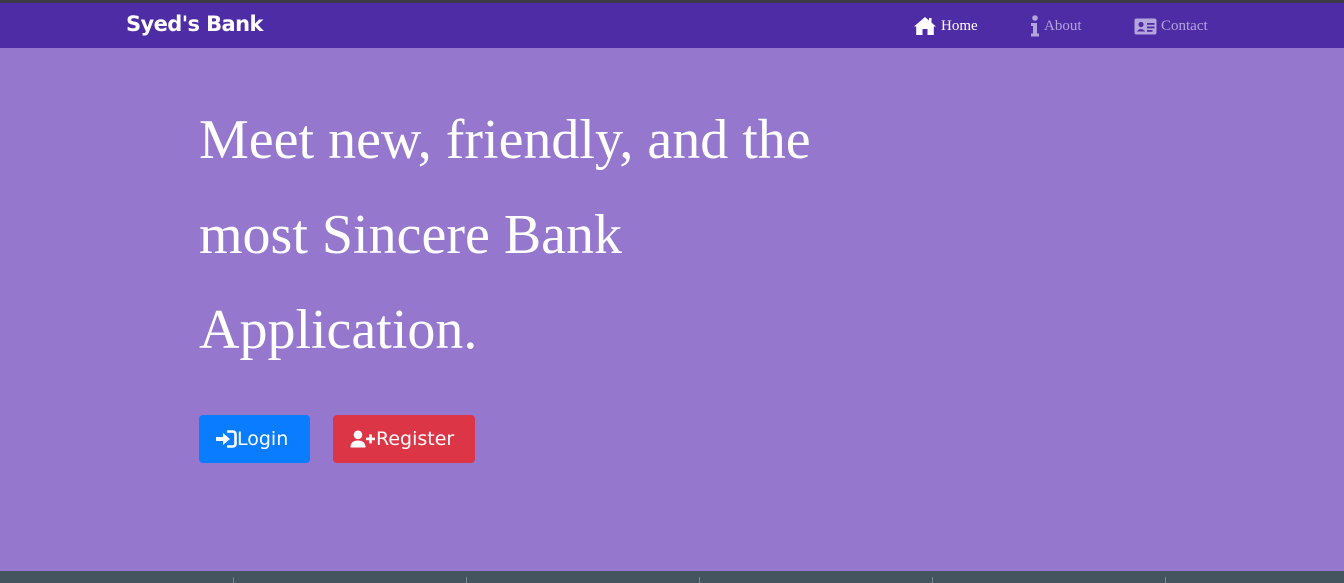 This screenshot has height=583, width=1344. I want to click on user-plus-icon, so click(363, 439).